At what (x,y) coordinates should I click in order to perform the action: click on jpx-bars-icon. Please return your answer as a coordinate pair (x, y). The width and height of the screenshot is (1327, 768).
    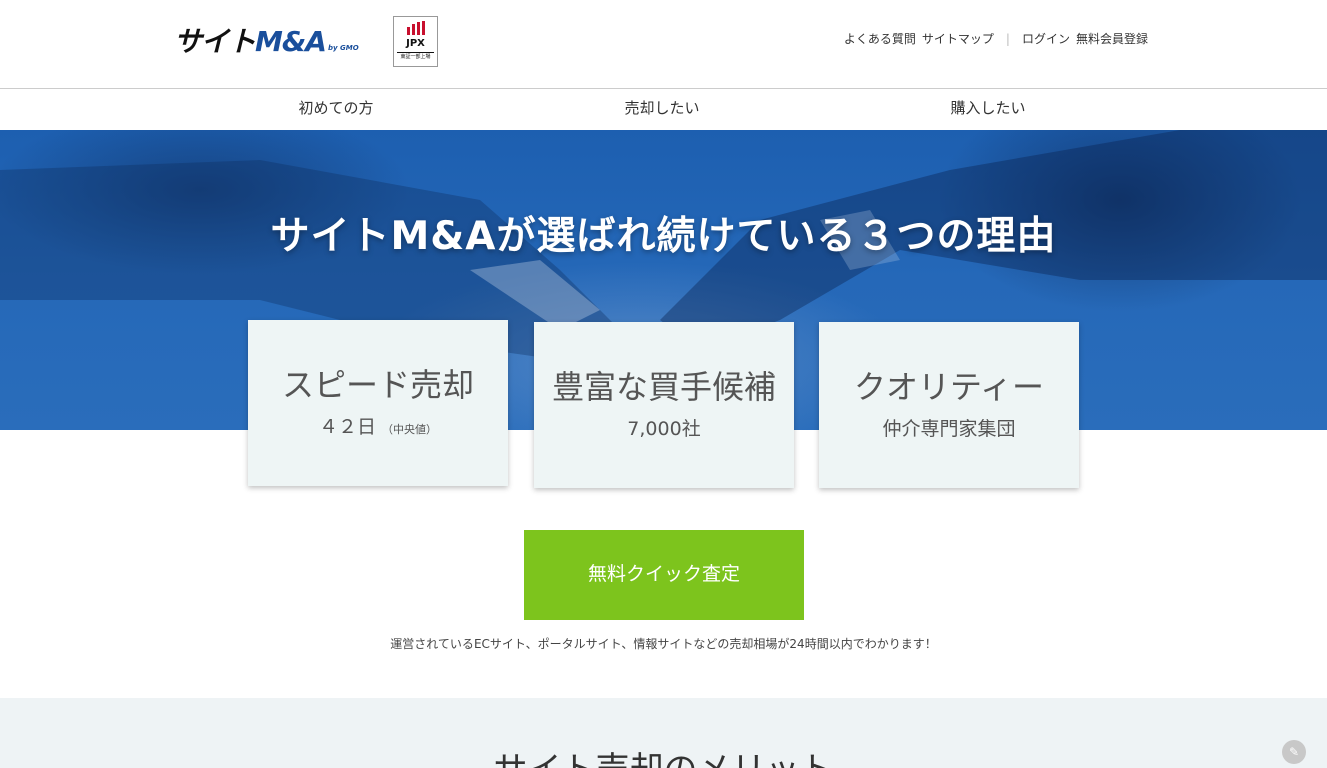
    Looking at the image, I should click on (415, 28).